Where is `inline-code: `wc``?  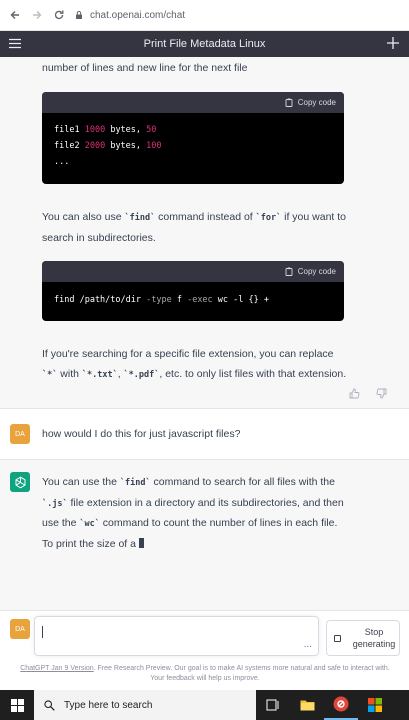
inline-code: `wc` is located at coordinates (89, 524).